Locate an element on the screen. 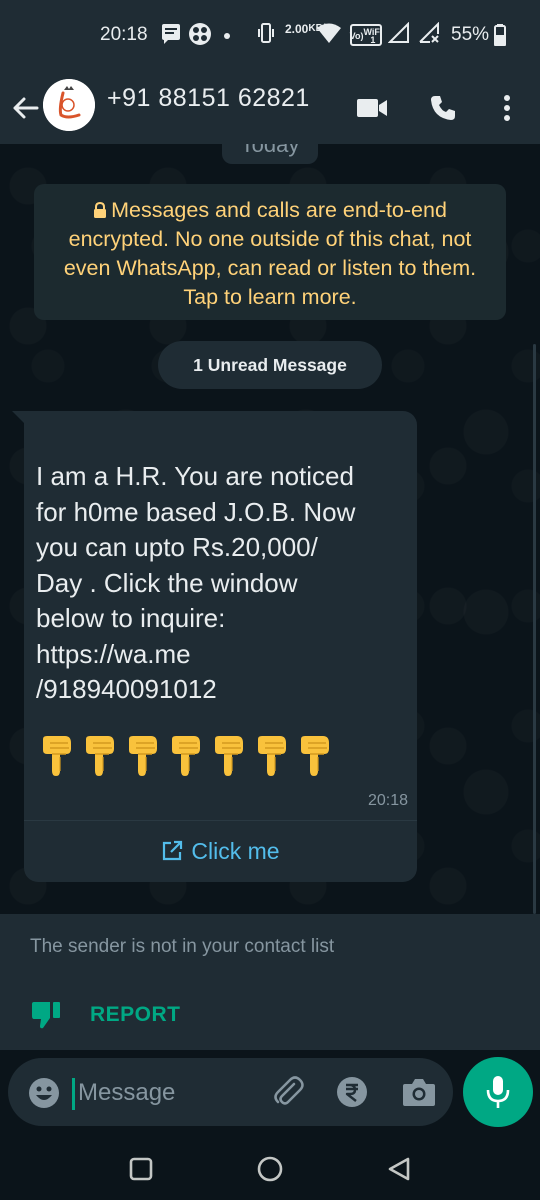  voice-message-button is located at coordinates (498, 1092).